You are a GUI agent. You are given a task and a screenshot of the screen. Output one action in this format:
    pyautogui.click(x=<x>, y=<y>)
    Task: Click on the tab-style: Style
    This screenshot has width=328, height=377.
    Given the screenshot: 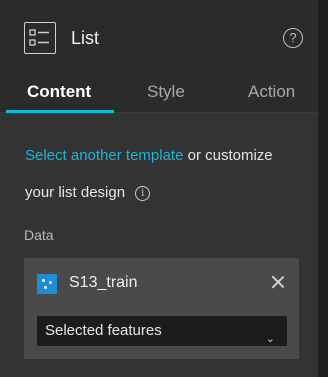 What is the action you would take?
    pyautogui.click(x=166, y=92)
    